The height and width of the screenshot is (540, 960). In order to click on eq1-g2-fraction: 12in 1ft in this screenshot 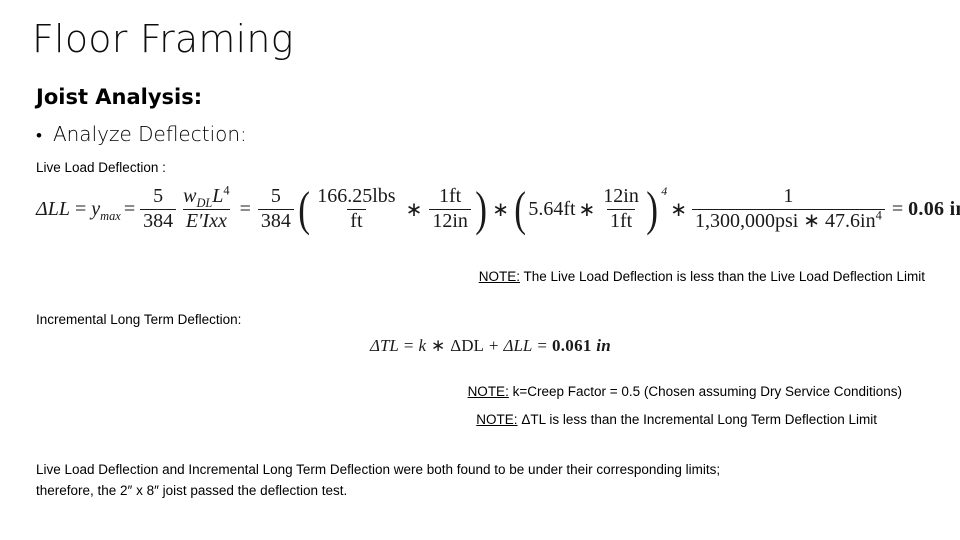, I will do `click(621, 209)`.